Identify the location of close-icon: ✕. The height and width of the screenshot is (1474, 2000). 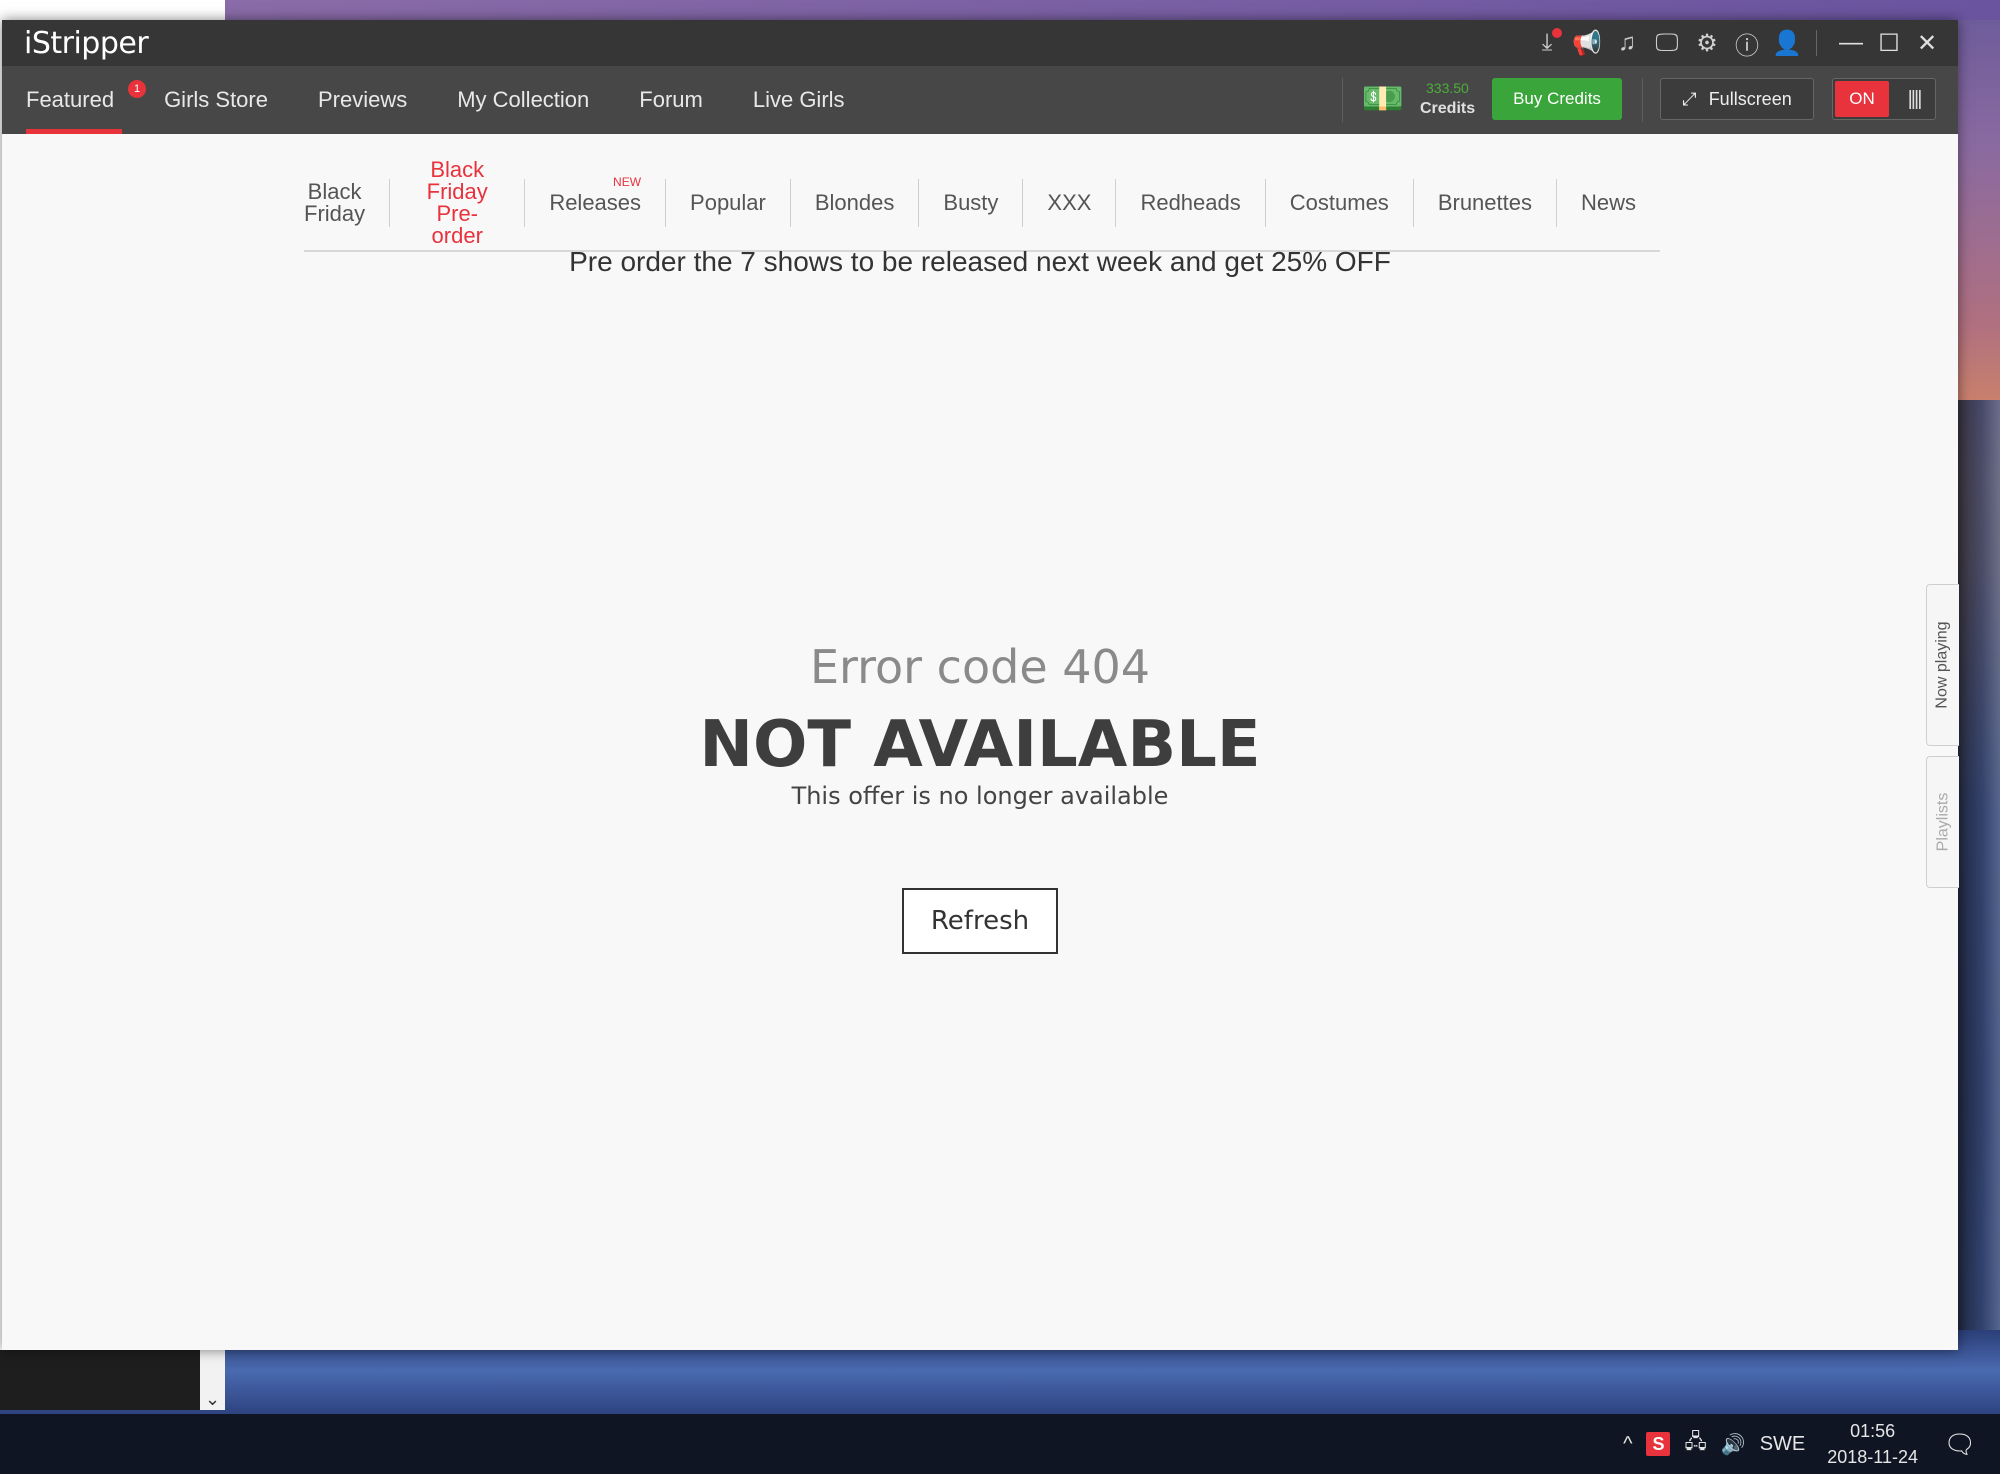
(1927, 43).